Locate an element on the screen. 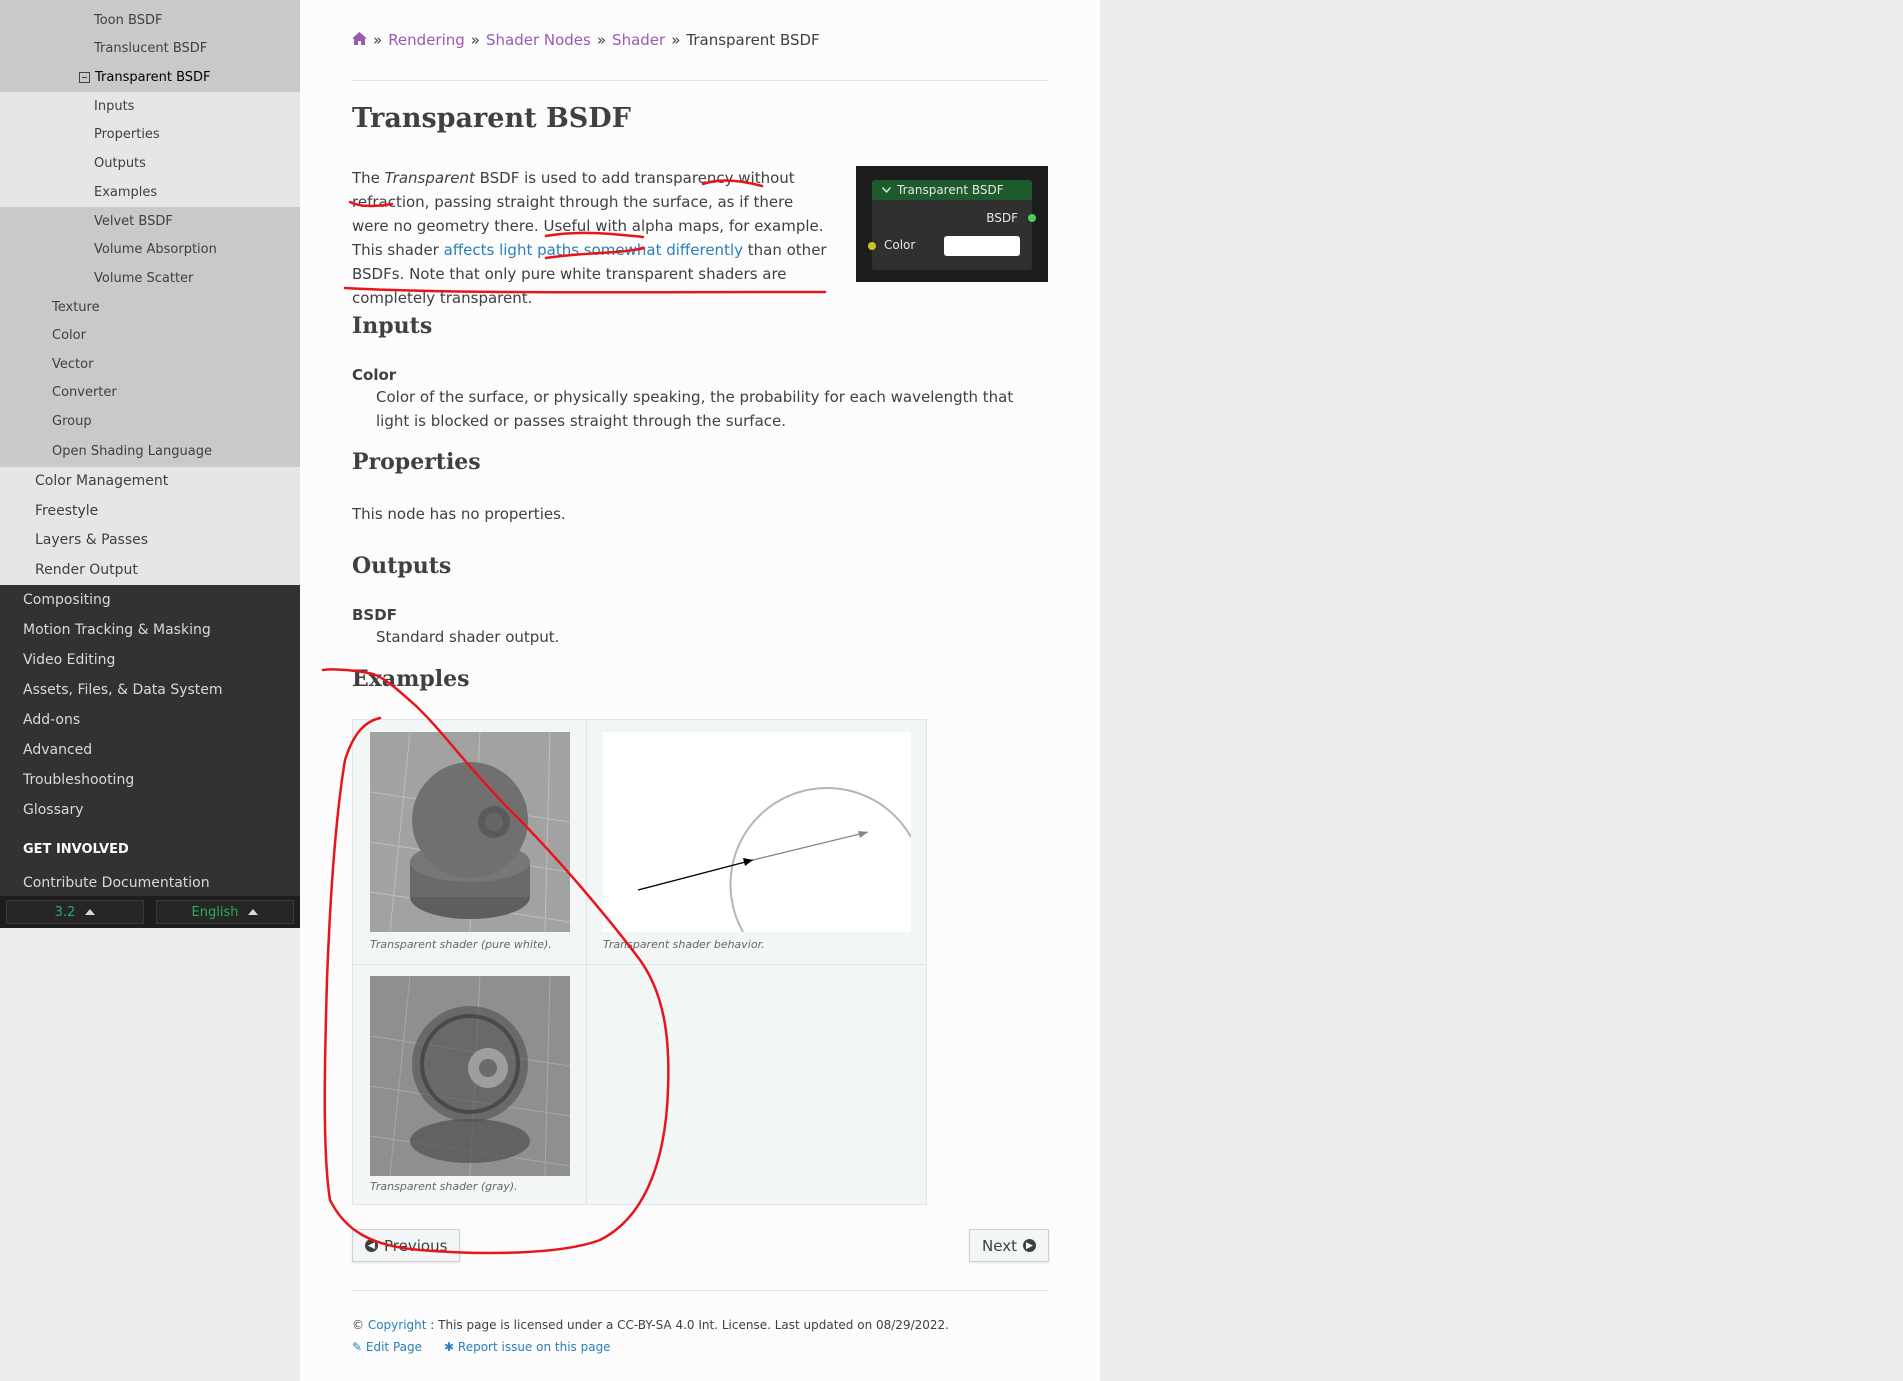  sidebar-item-label: Converter is located at coordinates (84, 393).